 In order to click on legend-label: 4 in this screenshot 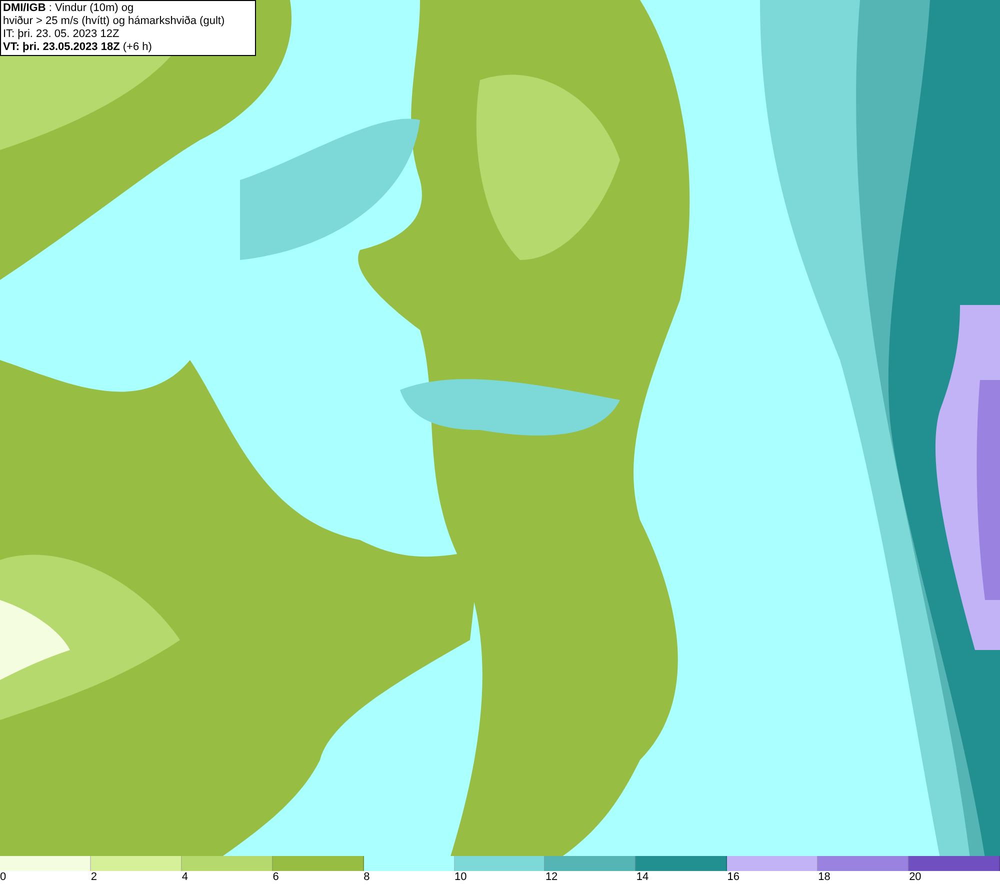, I will do `click(185, 877)`.